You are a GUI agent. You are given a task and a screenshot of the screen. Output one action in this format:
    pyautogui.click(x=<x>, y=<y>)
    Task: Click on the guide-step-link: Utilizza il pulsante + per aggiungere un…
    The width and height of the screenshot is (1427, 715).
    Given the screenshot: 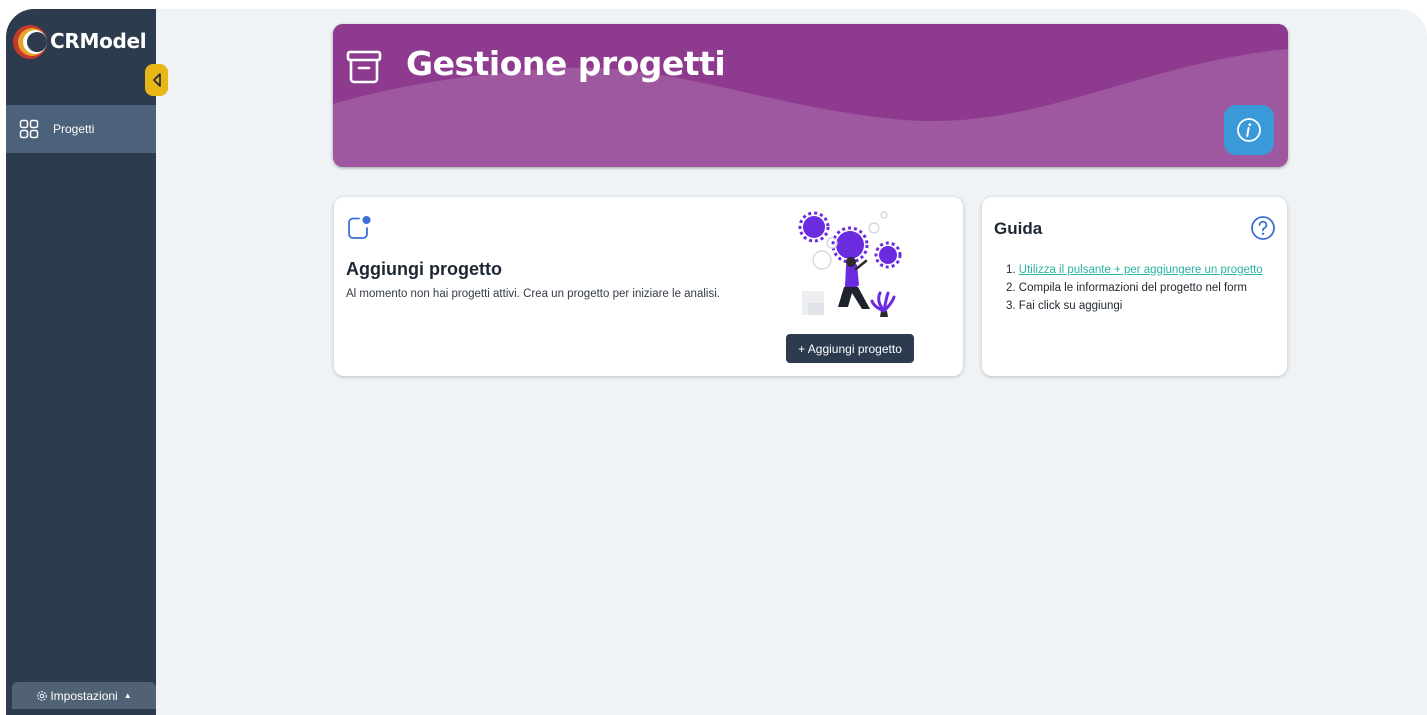 What is the action you would take?
    pyautogui.click(x=1141, y=270)
    